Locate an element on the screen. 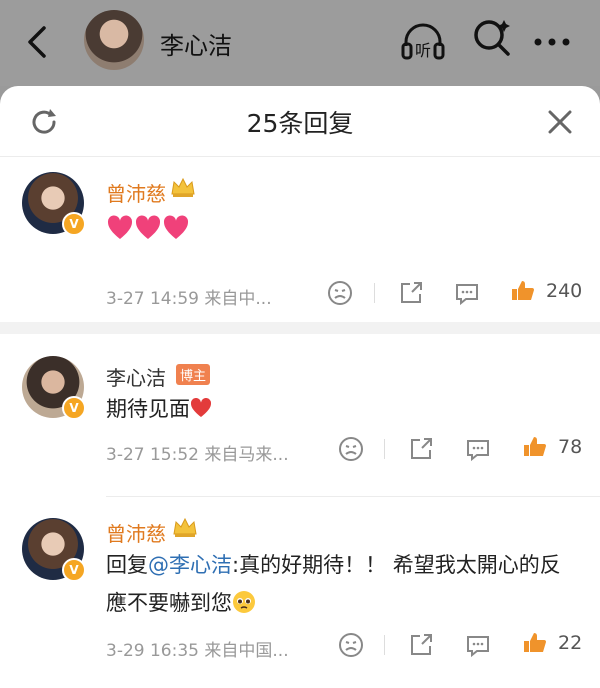  svg-text: 听 is located at coordinates (423, 50).